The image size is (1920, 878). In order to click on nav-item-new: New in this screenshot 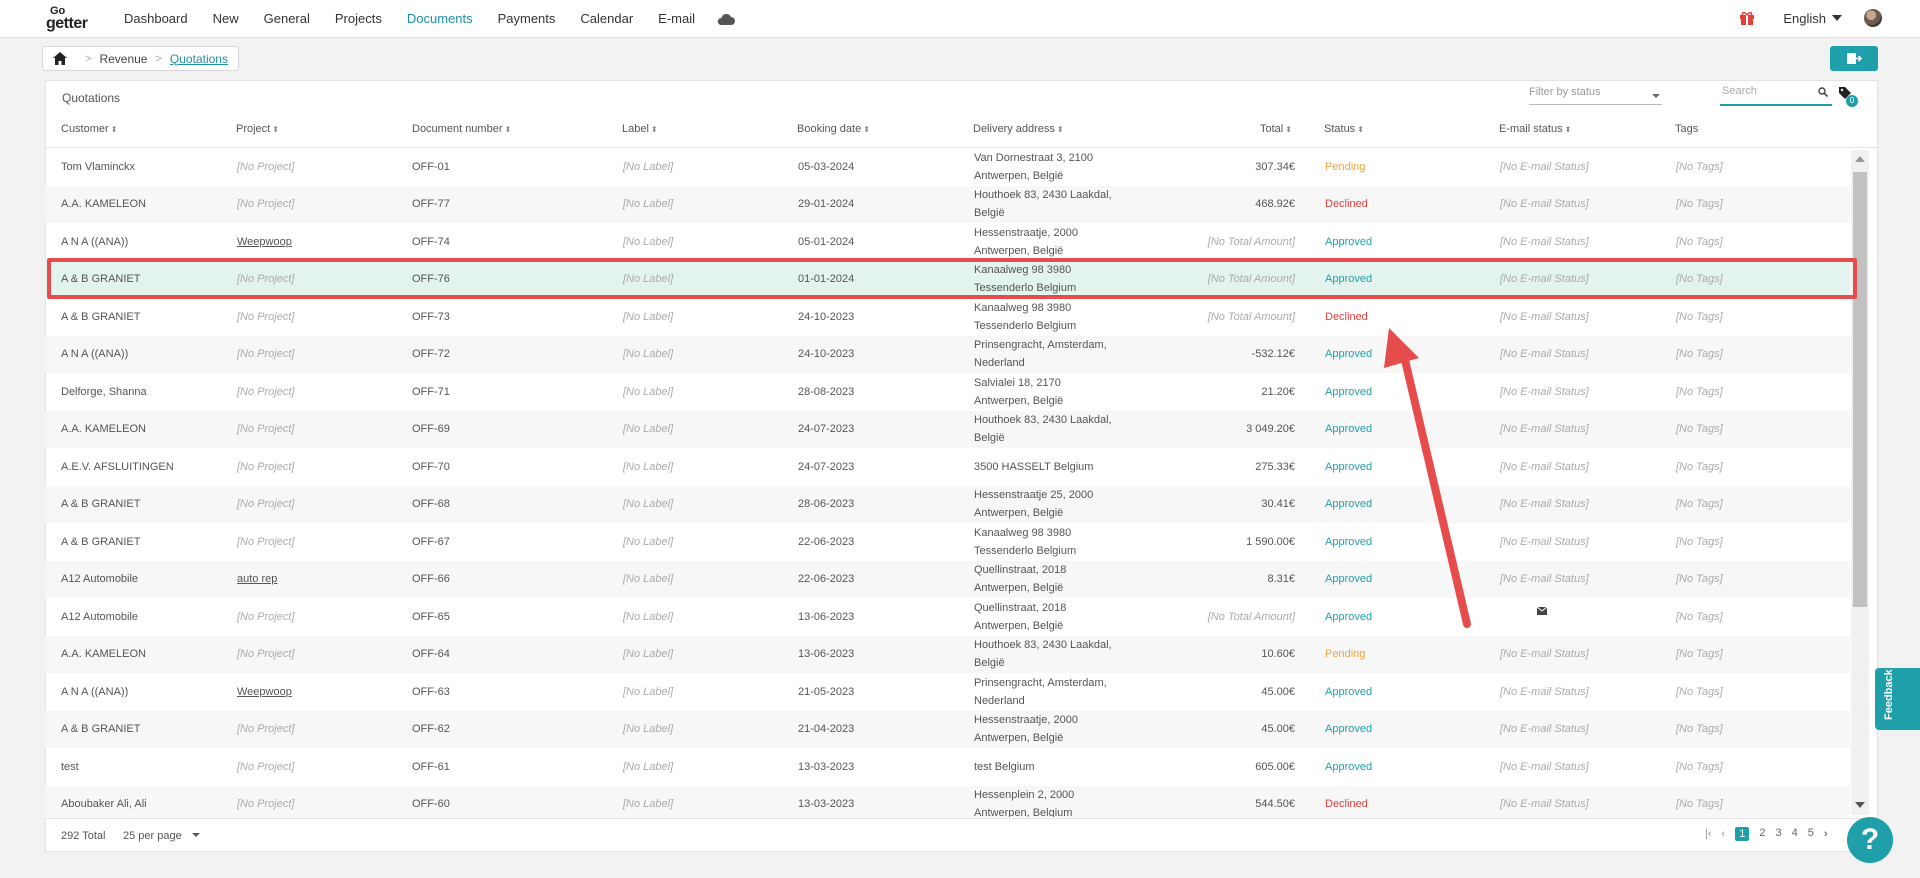, I will do `click(226, 18)`.